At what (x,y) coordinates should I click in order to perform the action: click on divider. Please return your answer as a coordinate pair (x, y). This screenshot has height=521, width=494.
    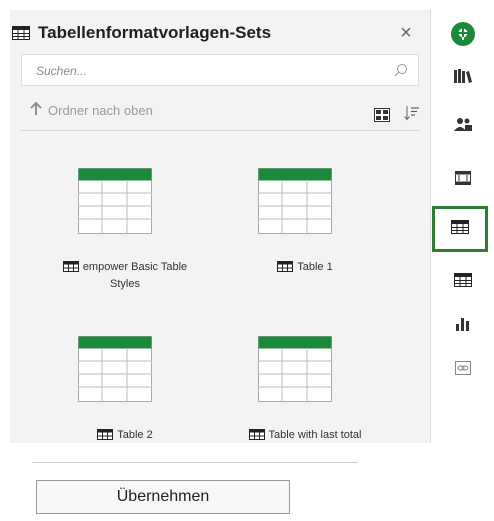
    Looking at the image, I should click on (220, 130).